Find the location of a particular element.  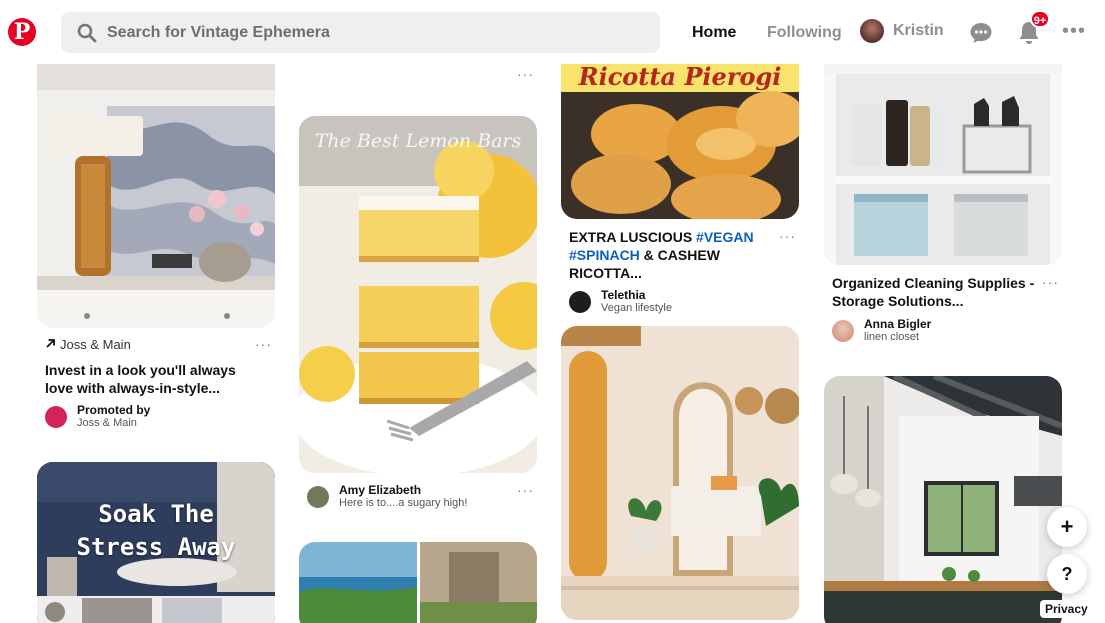

image-caption-line-1: Soak The is located at coordinates (156, 514).